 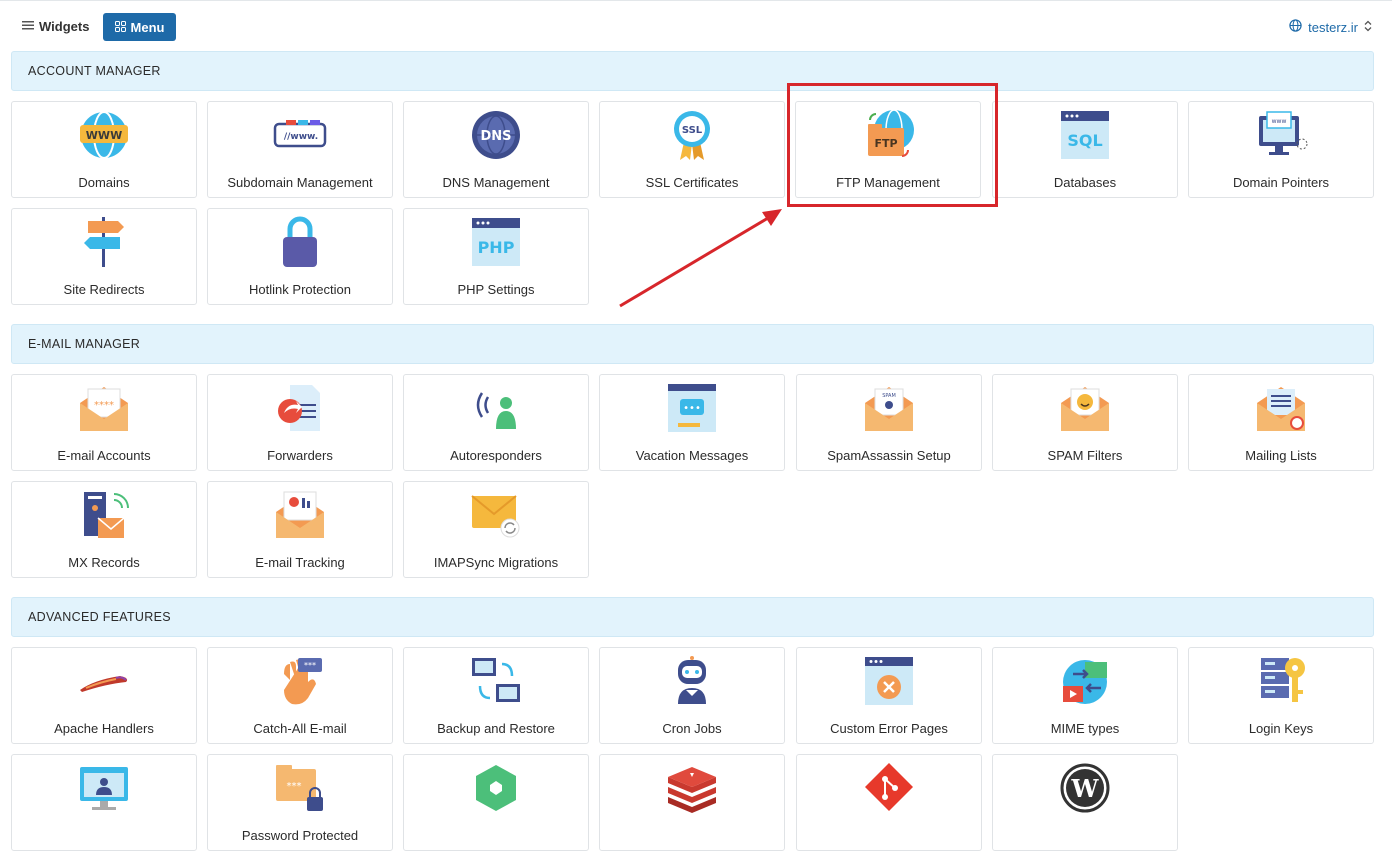 I want to click on tile-dns-management: DNS DNS Management, so click(x=496, y=149).